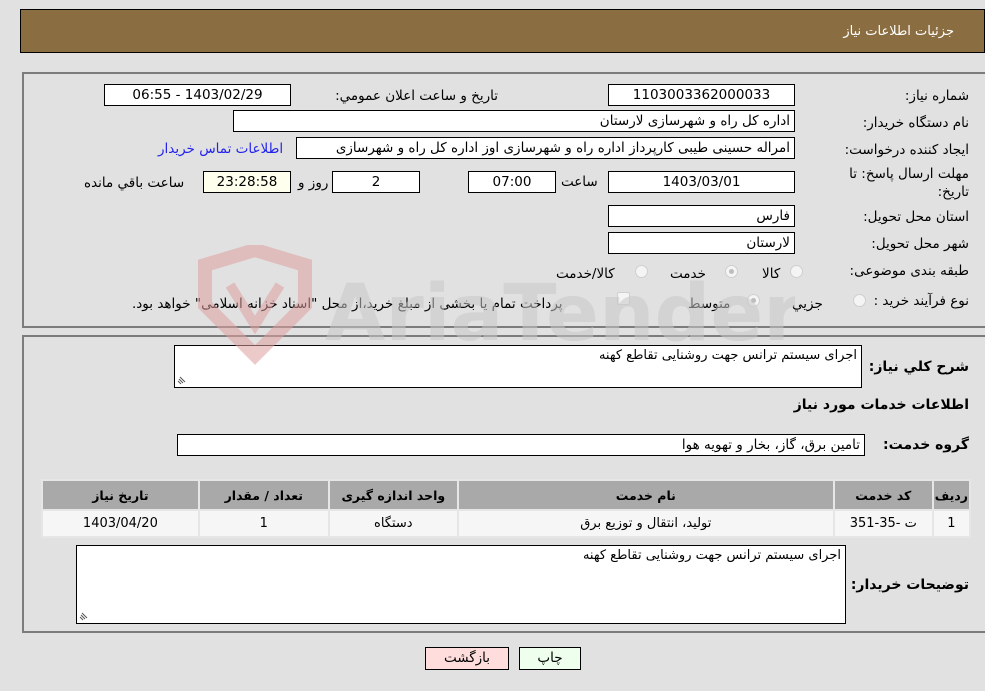 Image resolution: width=985 pixels, height=691 pixels. I want to click on city-field: لارستان, so click(701, 243).